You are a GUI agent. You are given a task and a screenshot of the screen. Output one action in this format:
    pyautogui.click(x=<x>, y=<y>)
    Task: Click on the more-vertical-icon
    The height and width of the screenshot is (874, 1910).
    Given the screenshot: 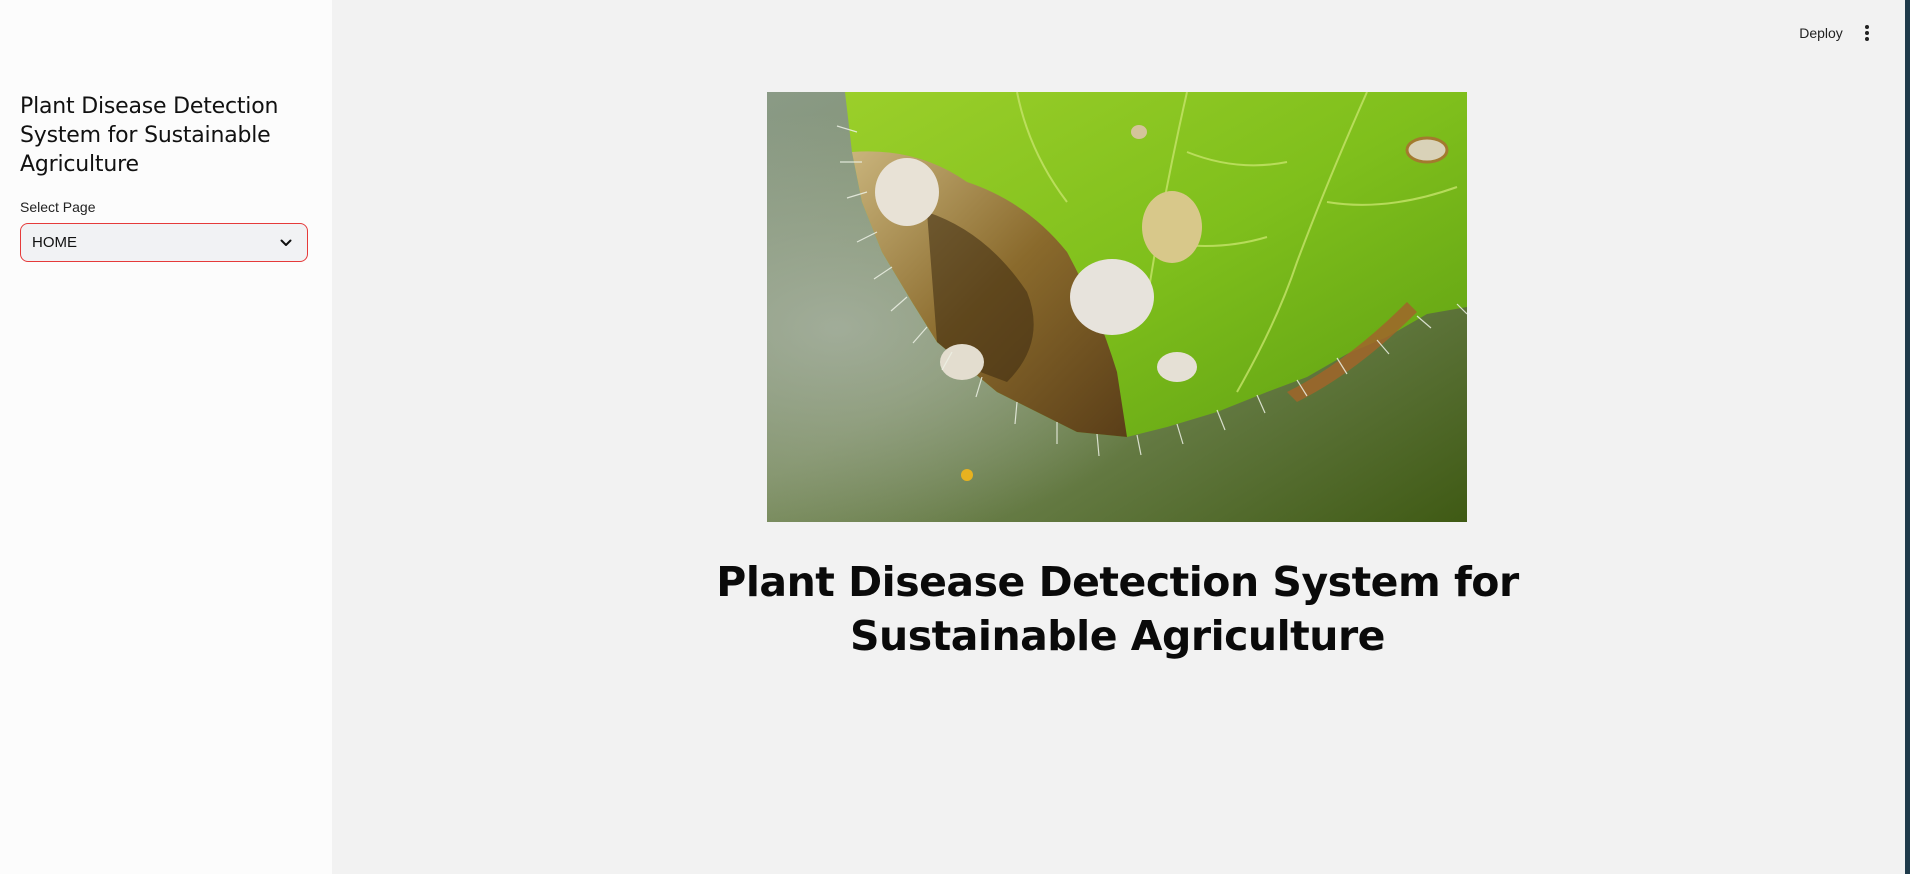 What is the action you would take?
    pyautogui.click(x=1867, y=33)
    